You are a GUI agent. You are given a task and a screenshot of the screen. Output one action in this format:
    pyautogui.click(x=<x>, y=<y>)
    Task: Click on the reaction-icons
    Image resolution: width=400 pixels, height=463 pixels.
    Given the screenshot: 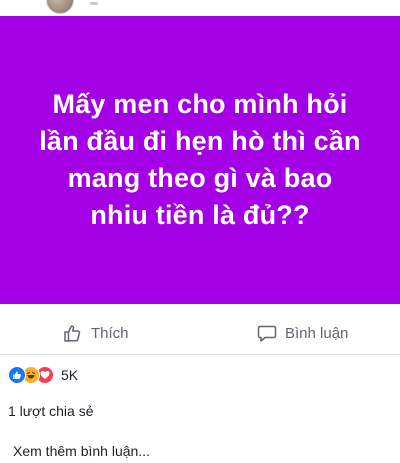 What is the action you would take?
    pyautogui.click(x=31, y=375)
    